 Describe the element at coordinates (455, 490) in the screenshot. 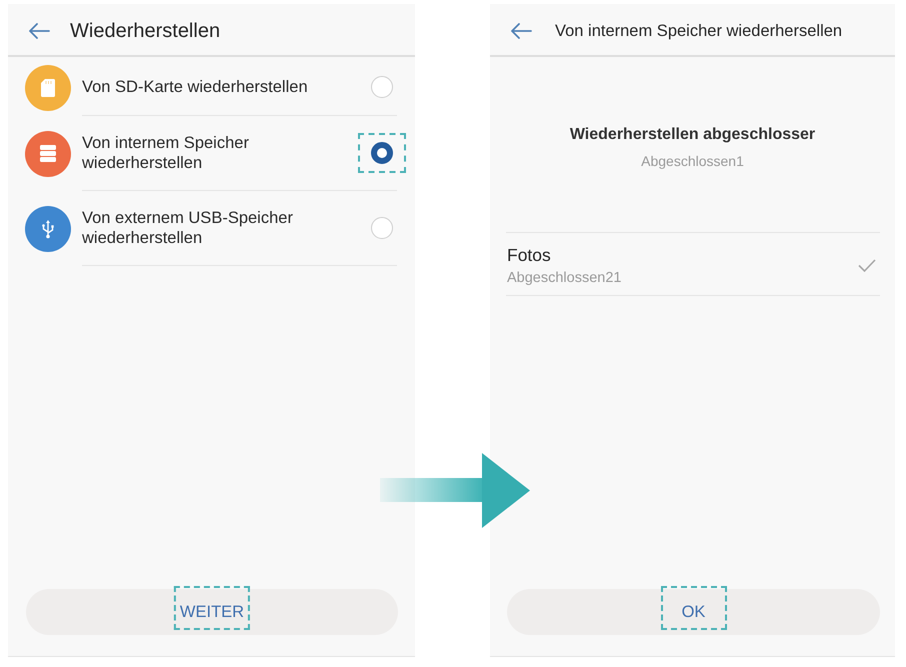

I see `right-arrow-icon` at that location.